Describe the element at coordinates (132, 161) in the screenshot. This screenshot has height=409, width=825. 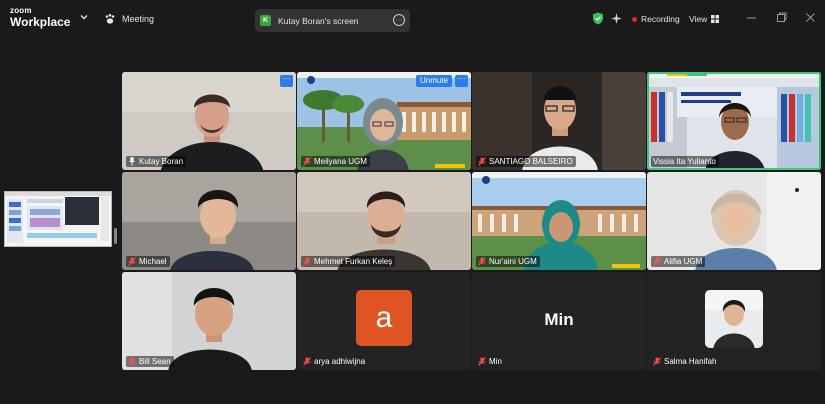
I see `pin-icon` at that location.